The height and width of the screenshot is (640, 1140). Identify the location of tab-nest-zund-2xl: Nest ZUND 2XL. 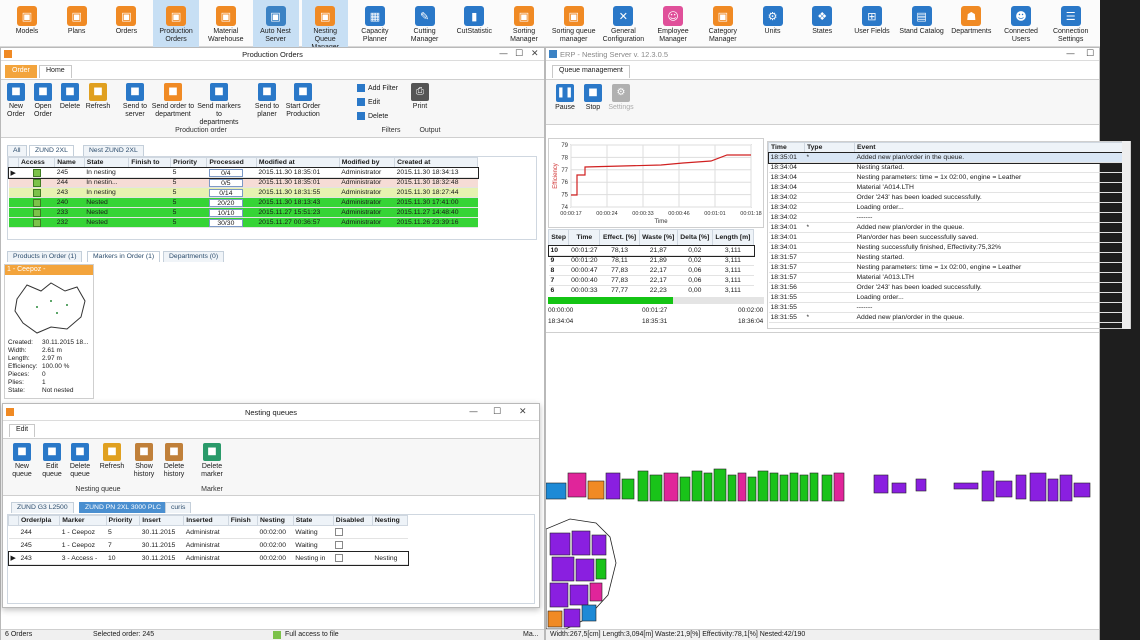
(113, 150).